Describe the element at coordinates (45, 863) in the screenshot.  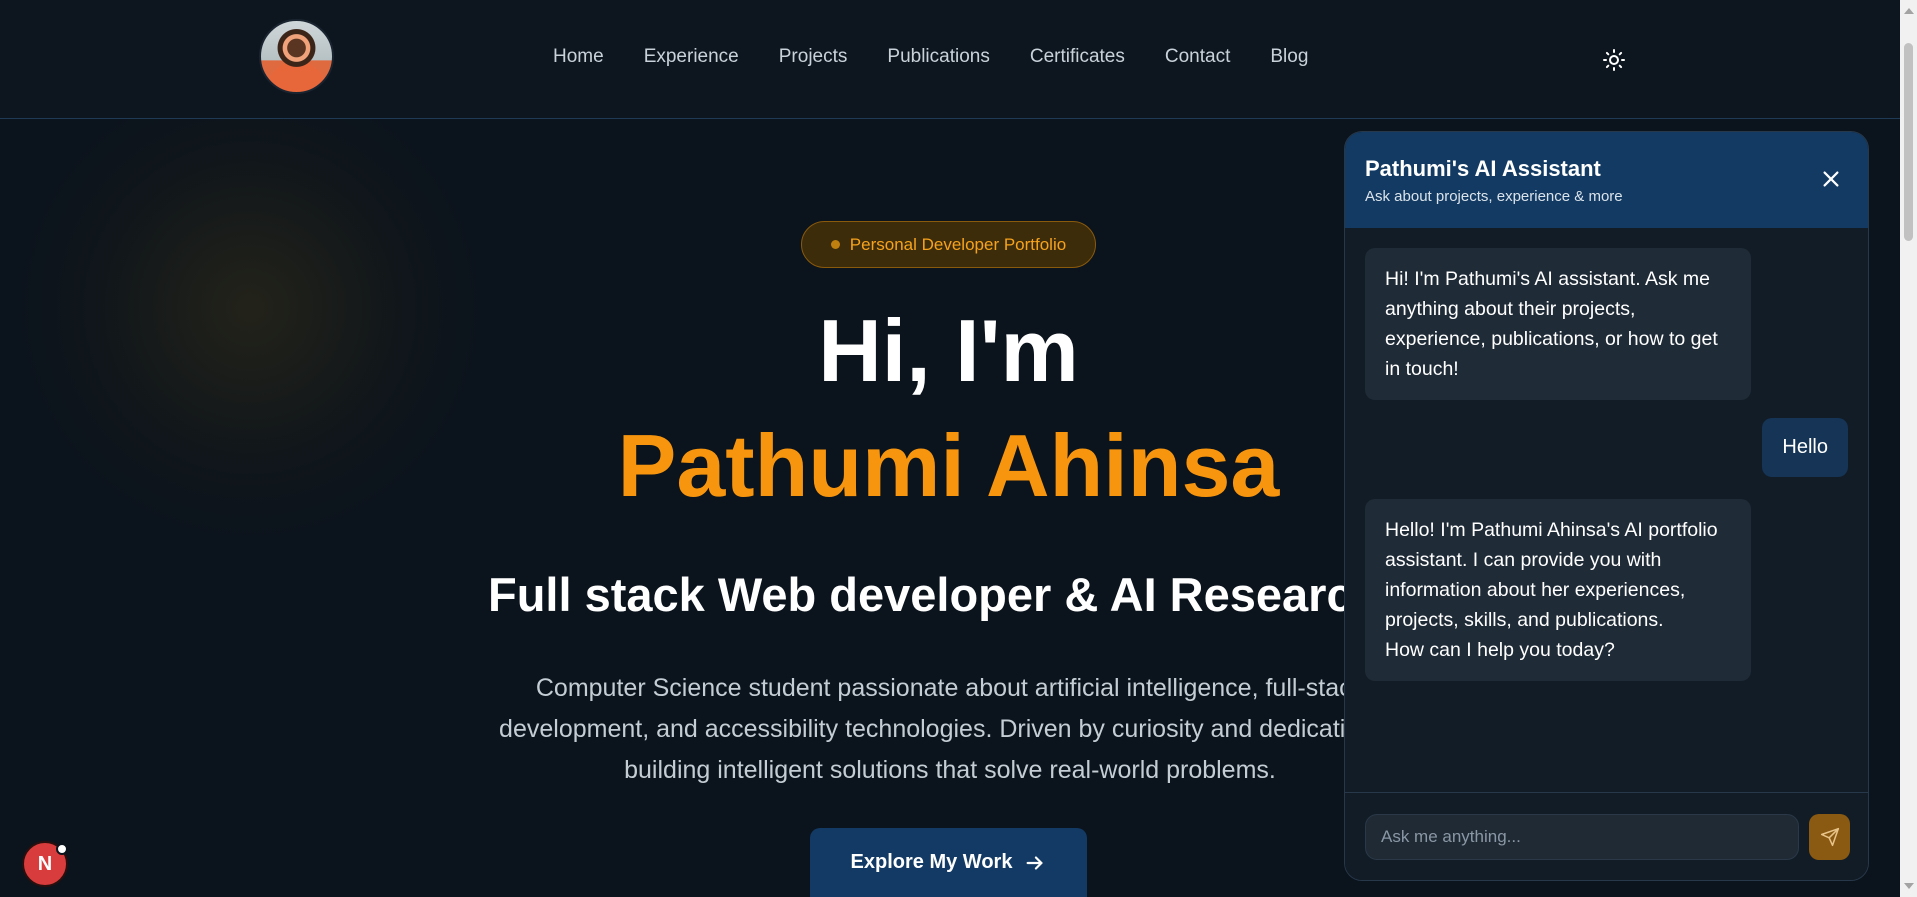
I see `dev-tools-label: N` at that location.